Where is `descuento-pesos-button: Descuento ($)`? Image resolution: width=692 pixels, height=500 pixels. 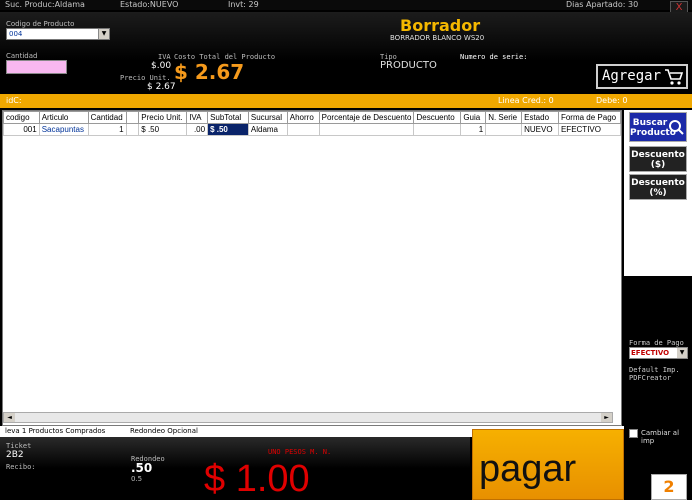 descuento-pesos-button: Descuento ($) is located at coordinates (658, 159).